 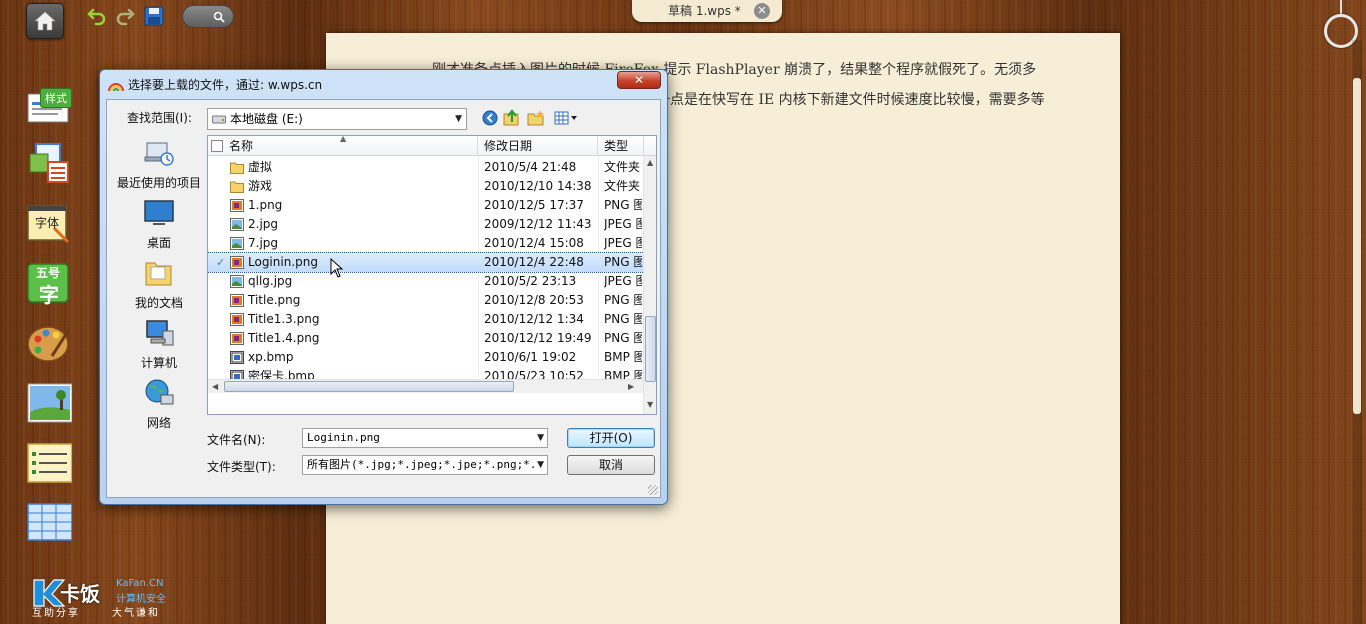 I want to click on insert-image-tool, so click(x=49, y=403).